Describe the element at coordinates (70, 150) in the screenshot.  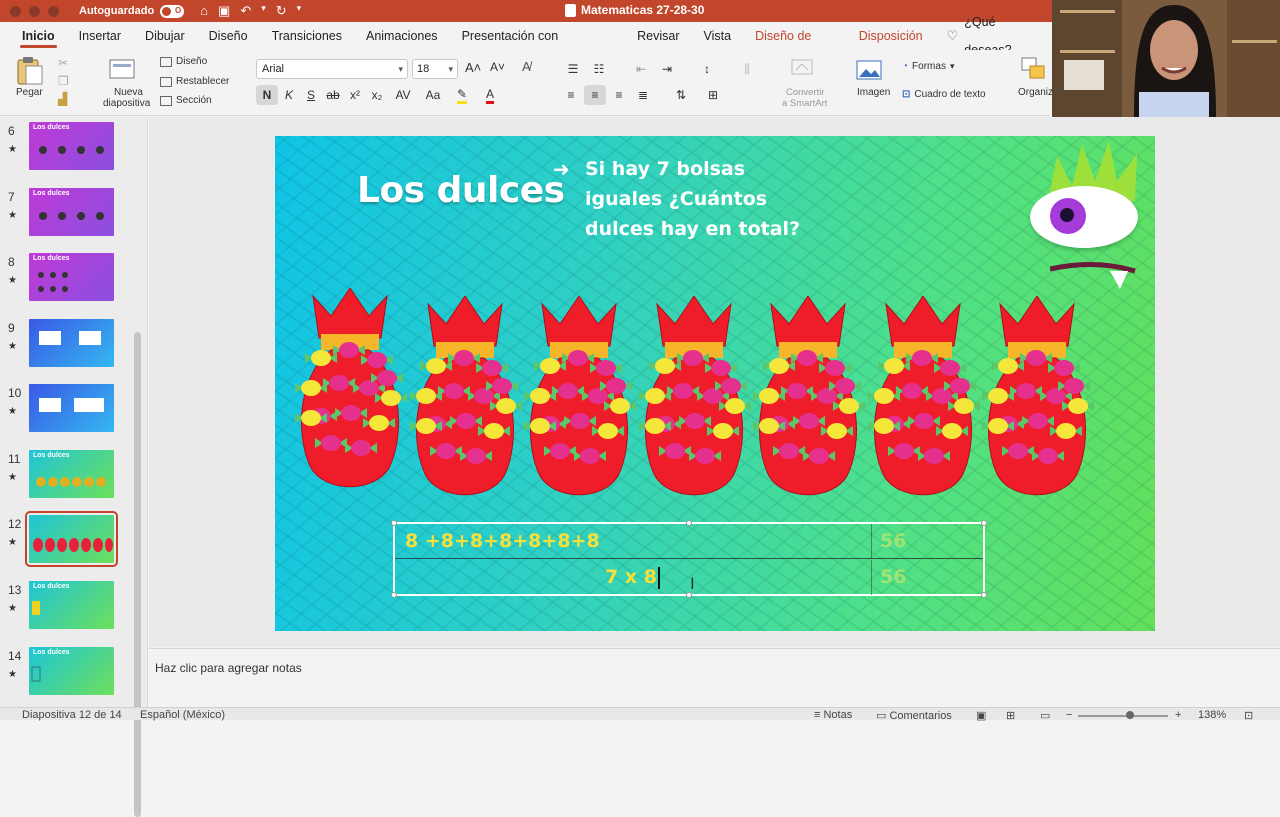
I see `slide-thumbnail-6: 6 ★ Los dulces` at that location.